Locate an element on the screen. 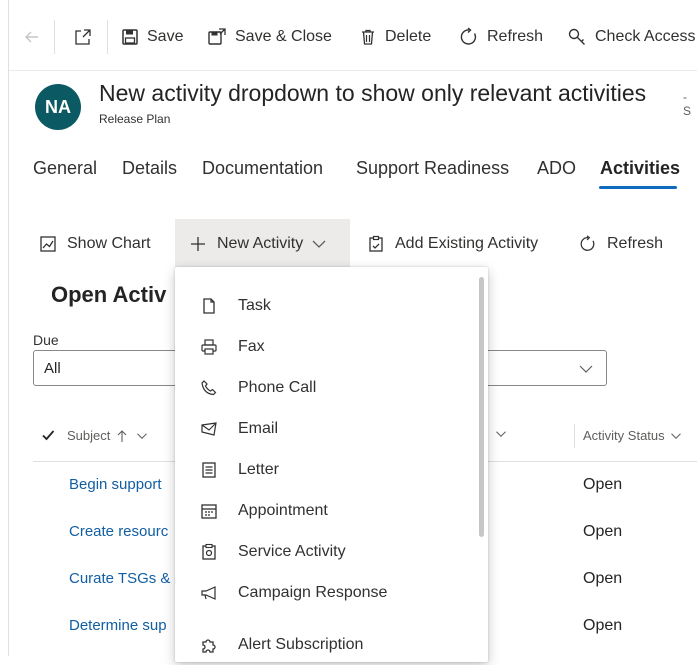 This screenshot has height=665, width=697. menu-item-label: Task is located at coordinates (254, 305).